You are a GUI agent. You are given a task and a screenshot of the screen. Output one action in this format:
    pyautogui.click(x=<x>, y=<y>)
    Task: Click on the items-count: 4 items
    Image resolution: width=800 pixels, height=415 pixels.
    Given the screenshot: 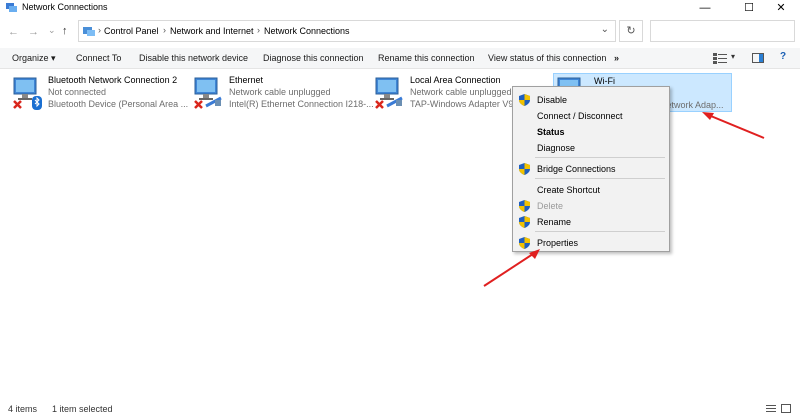 What is the action you would take?
    pyautogui.click(x=23, y=409)
    